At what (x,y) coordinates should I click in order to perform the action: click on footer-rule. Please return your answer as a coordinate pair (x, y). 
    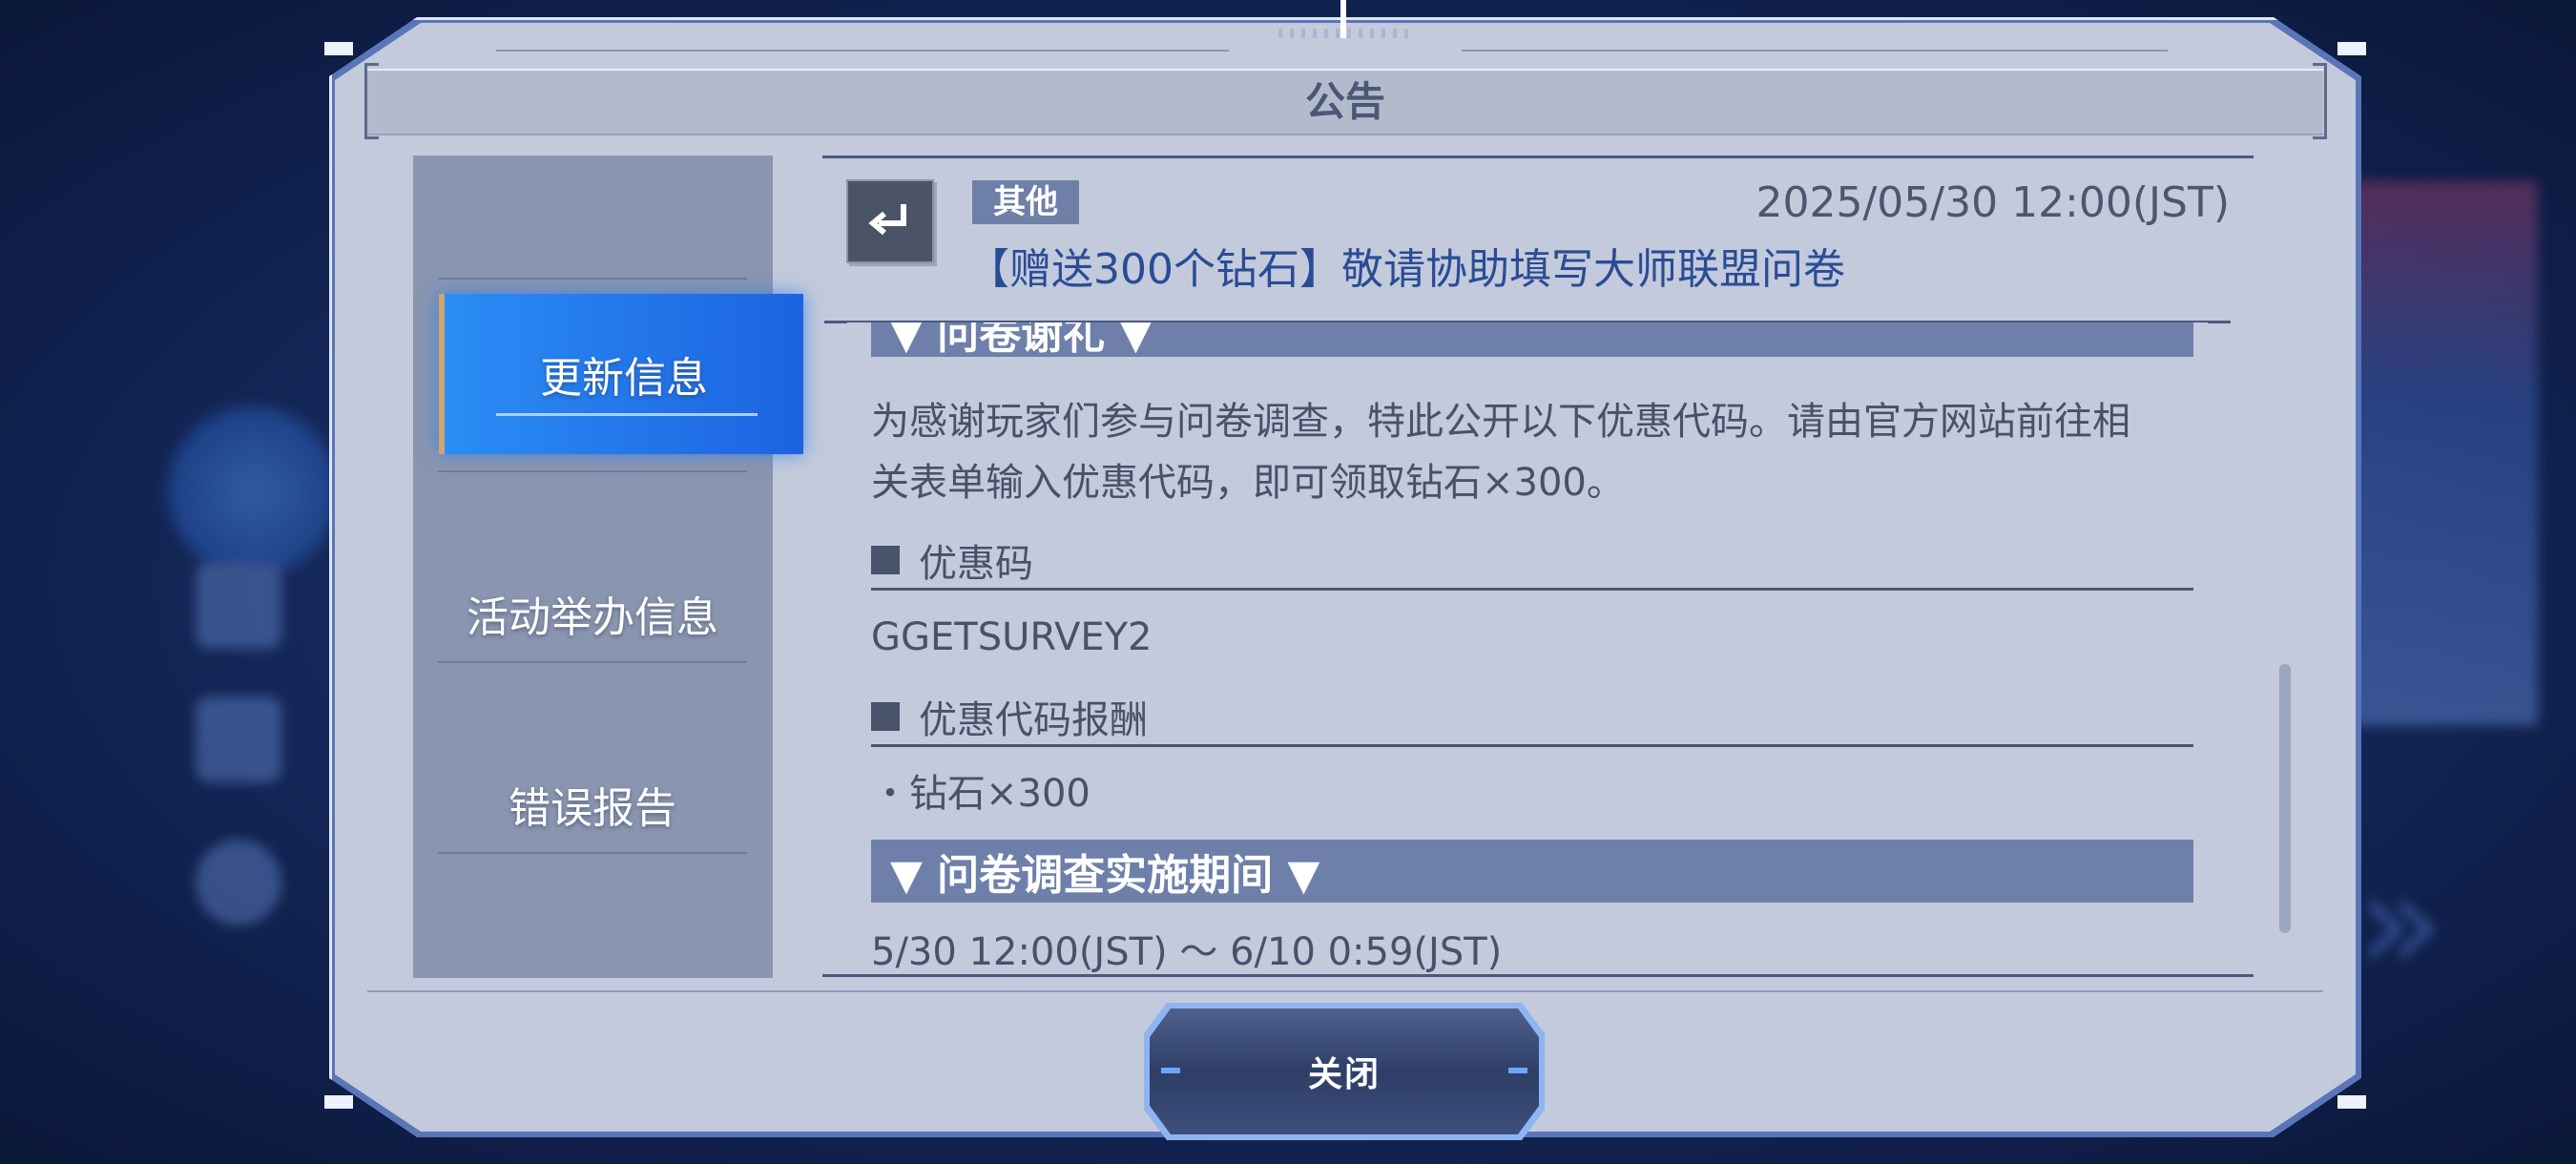
    Looking at the image, I should click on (1345, 991).